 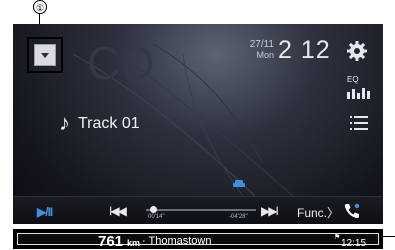 I want to click on callout-number-1: ①, so click(x=40, y=7).